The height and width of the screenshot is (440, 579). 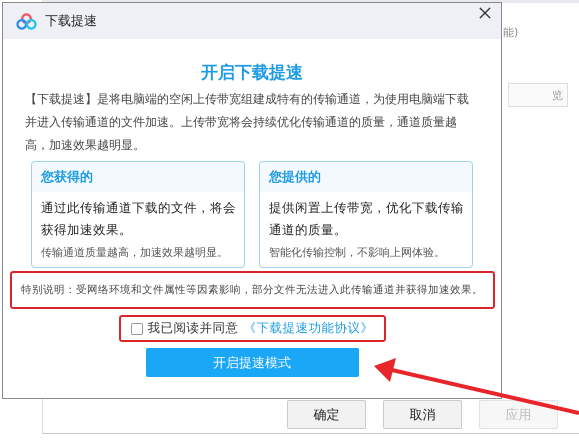 What do you see at coordinates (71, 21) in the screenshot?
I see `window-title: 下载提速` at bounding box center [71, 21].